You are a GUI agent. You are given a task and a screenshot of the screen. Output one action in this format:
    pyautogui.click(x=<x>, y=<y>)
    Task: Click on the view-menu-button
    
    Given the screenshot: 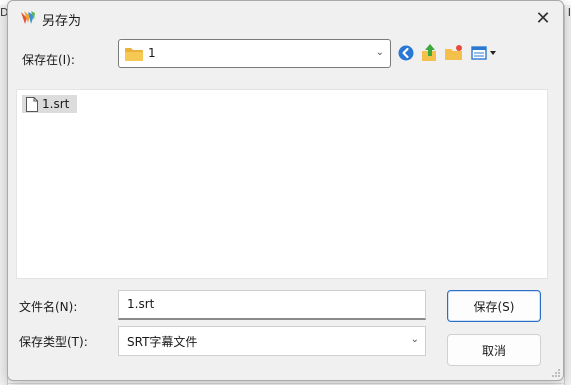 What is the action you would take?
    pyautogui.click(x=485, y=53)
    